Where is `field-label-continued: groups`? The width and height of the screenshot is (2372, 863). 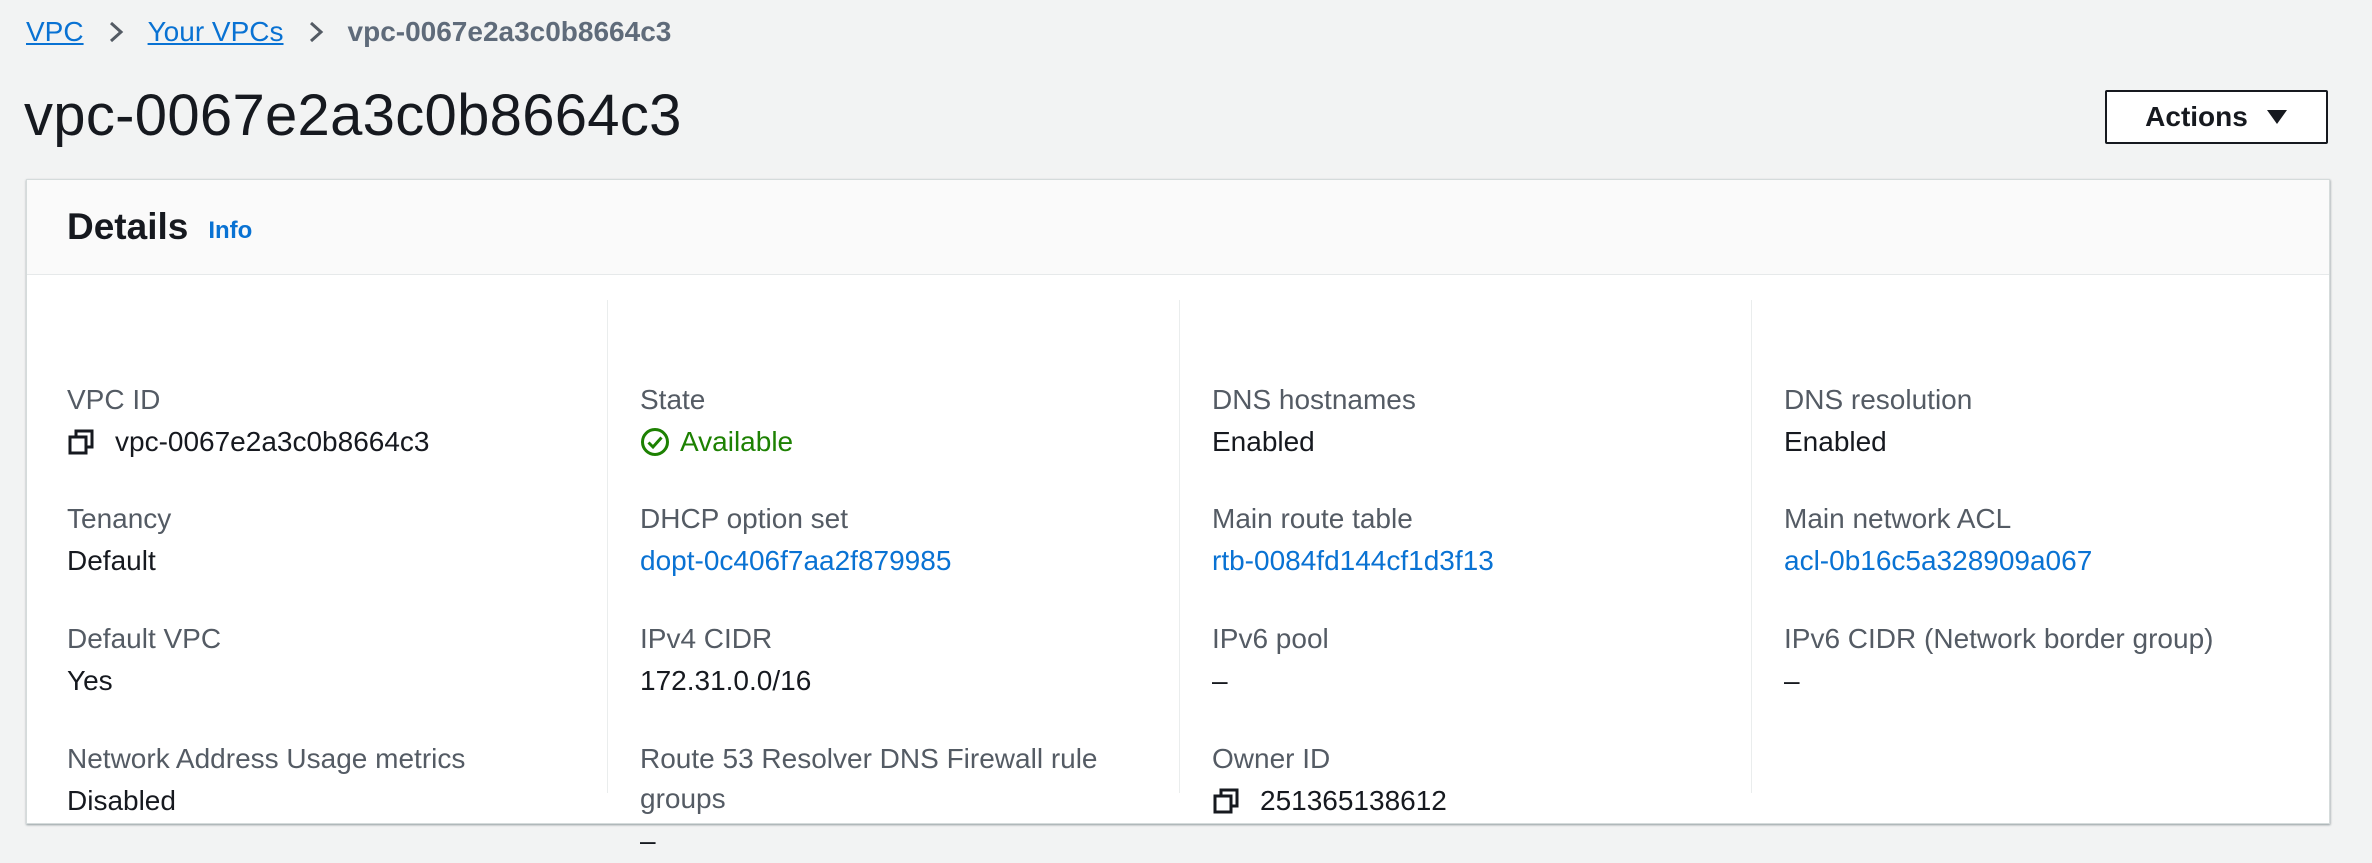
field-label-continued: groups is located at coordinates (683, 798).